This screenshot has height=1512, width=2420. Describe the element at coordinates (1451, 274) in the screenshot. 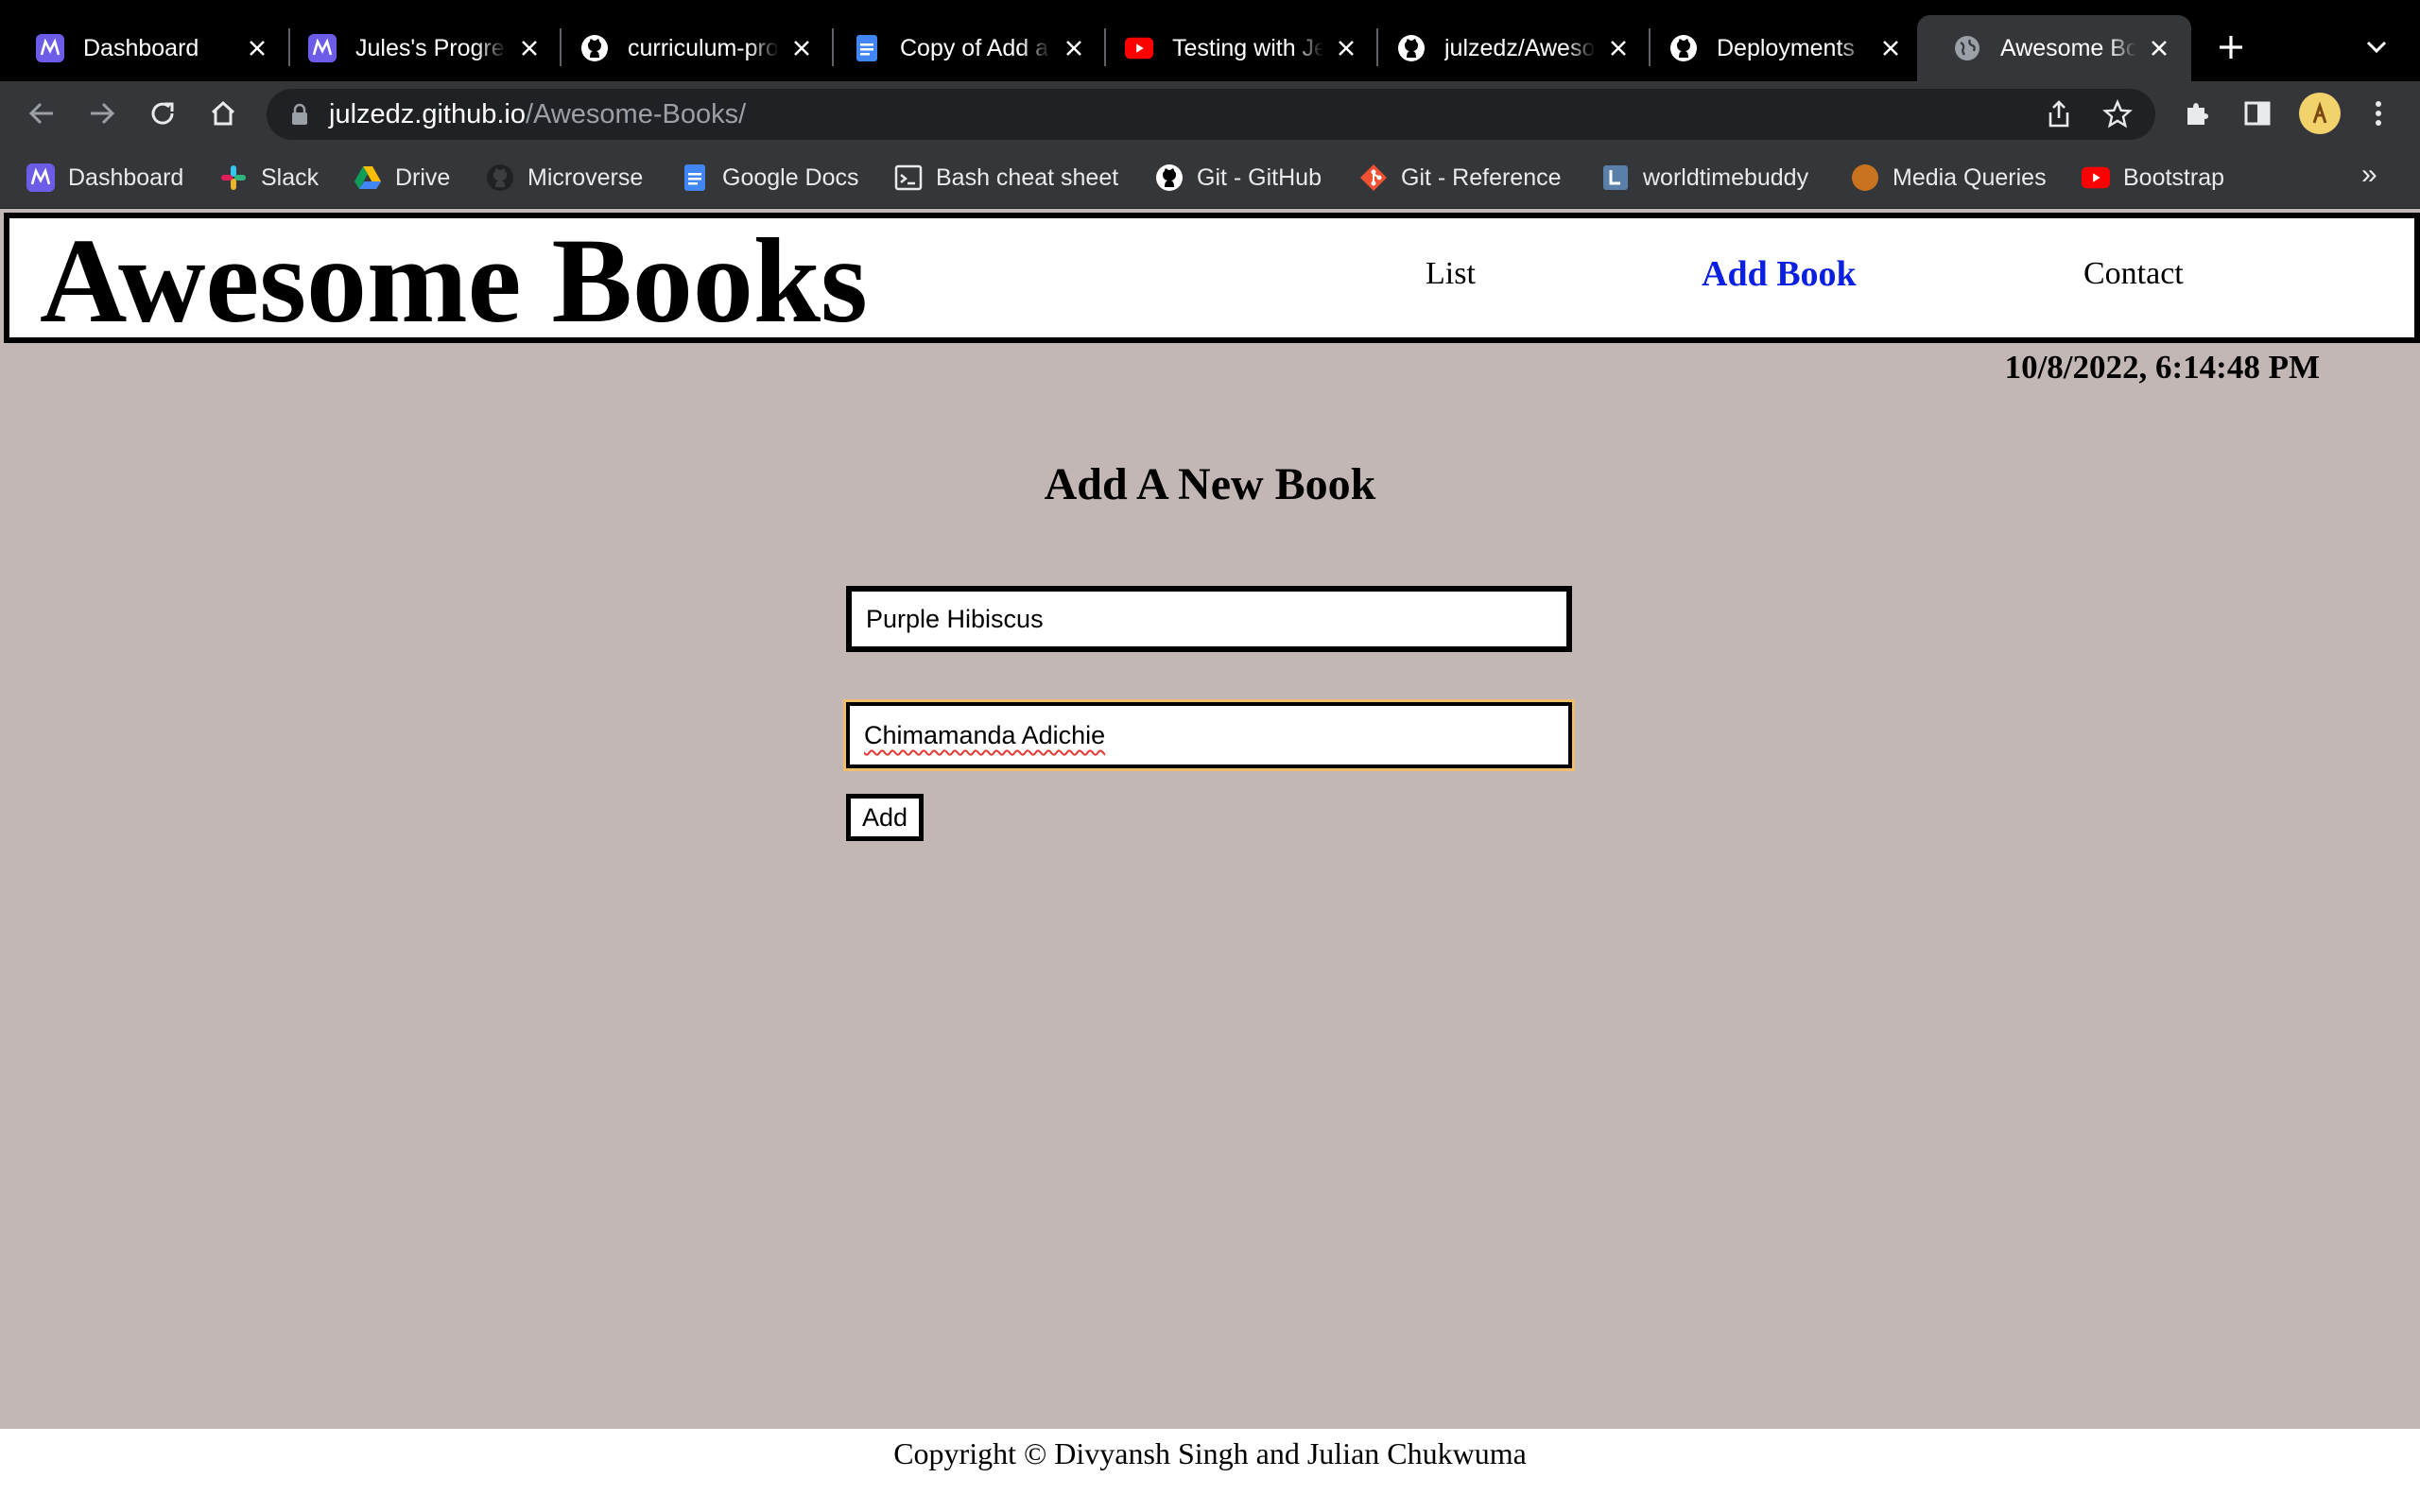

I see `nav-list-link: List` at that location.